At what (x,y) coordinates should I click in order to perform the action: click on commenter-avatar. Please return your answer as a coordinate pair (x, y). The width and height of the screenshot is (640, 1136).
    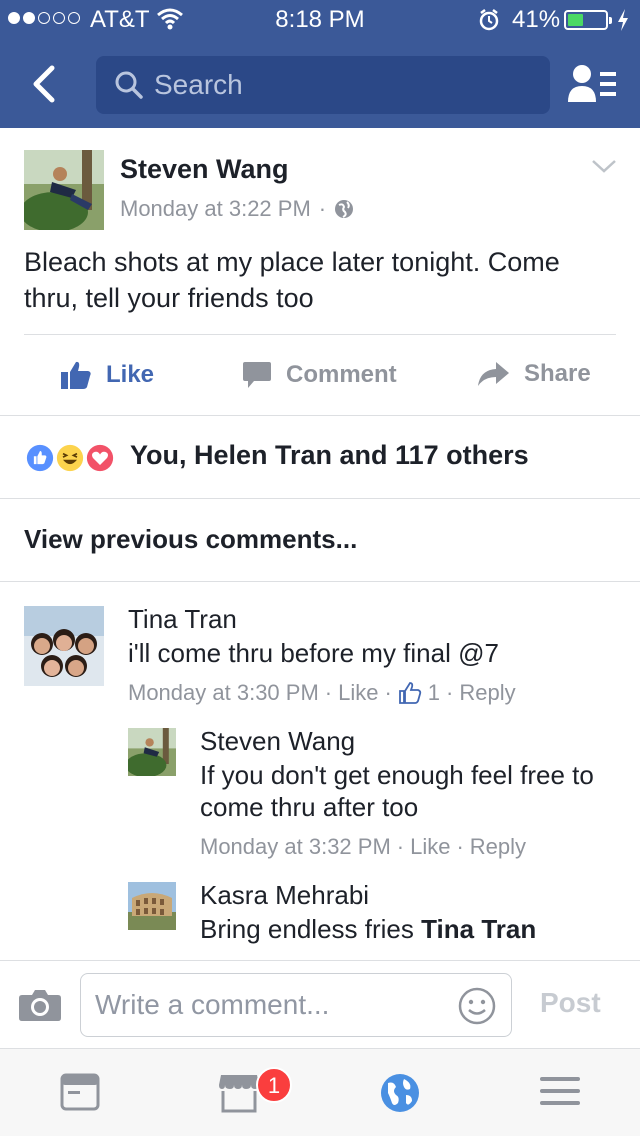
    Looking at the image, I should click on (64, 646).